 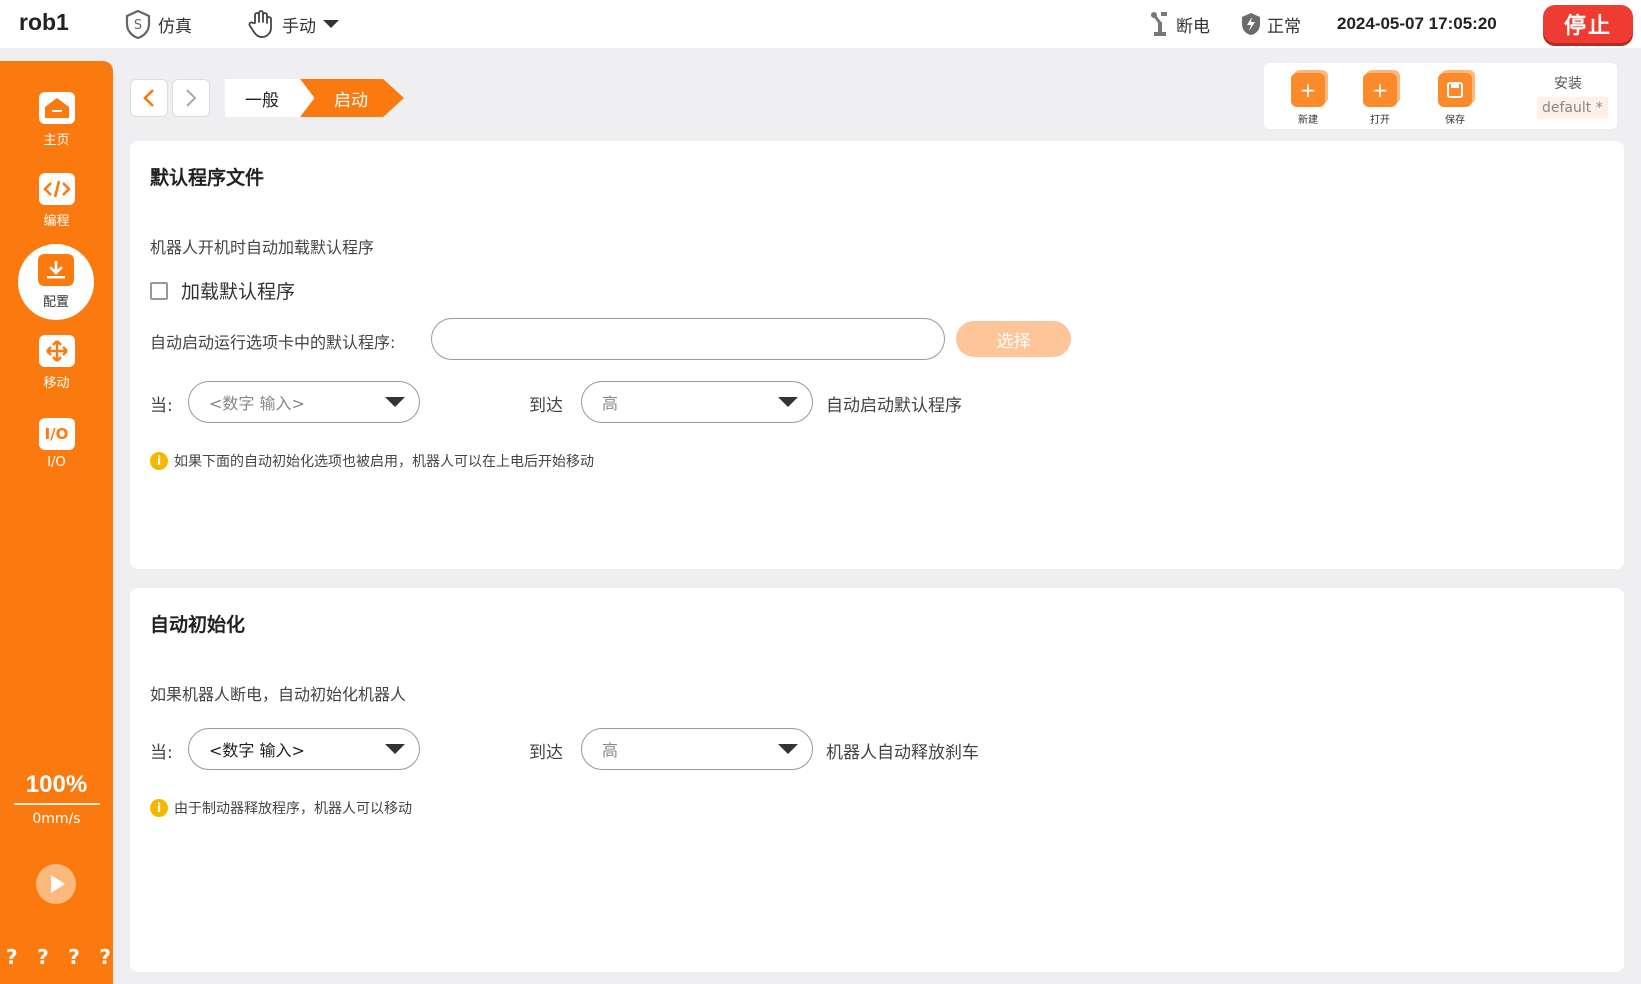 I want to click on play-button, so click(x=56, y=884).